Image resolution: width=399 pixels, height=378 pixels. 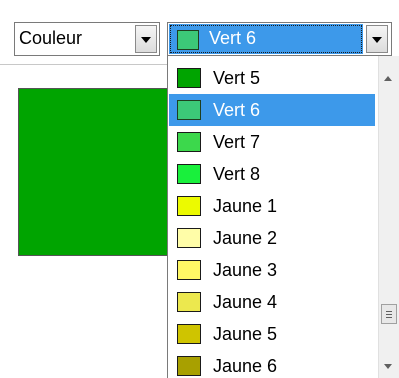 What do you see at coordinates (272, 78) in the screenshot?
I see `dropdown-option: Vert 5` at bounding box center [272, 78].